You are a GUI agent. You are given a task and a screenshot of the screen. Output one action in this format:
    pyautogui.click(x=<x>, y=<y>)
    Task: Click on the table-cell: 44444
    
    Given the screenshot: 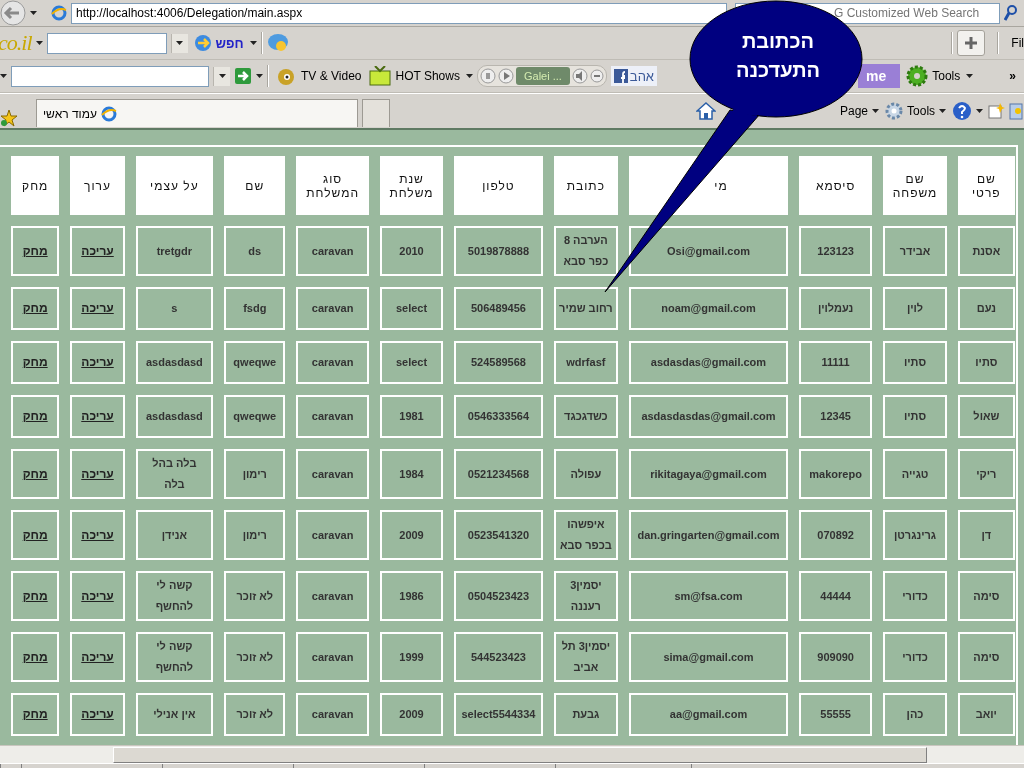 What is the action you would take?
    pyautogui.click(x=835, y=596)
    